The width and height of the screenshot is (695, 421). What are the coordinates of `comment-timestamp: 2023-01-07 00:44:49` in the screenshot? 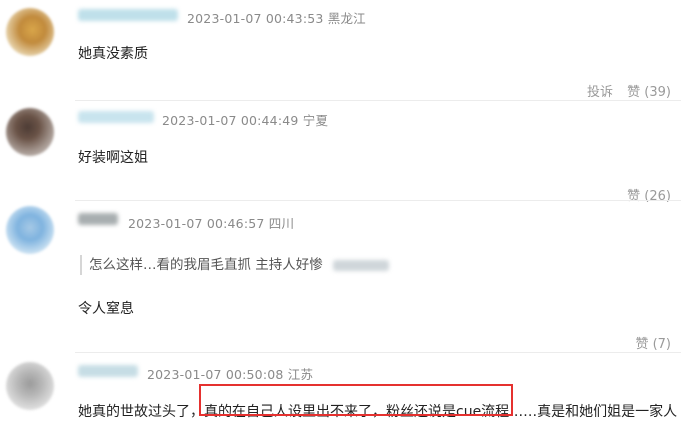 It's located at (230, 120).